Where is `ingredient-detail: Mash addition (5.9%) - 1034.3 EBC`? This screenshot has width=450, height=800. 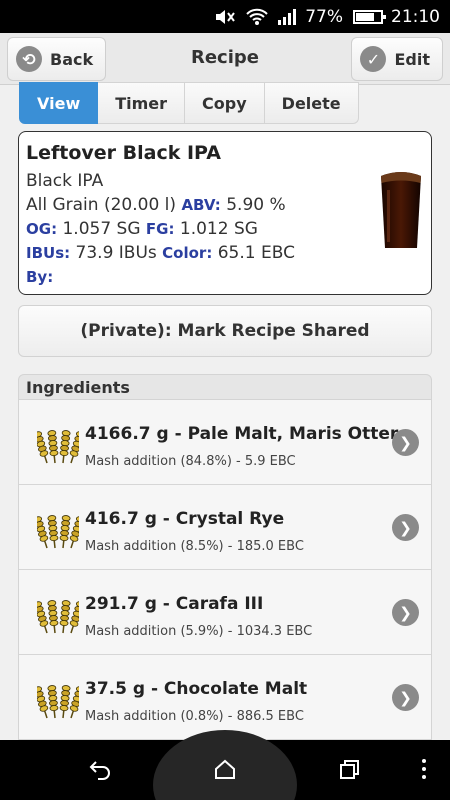 ingredient-detail: Mash addition (5.9%) - 1034.3 EBC is located at coordinates (199, 631).